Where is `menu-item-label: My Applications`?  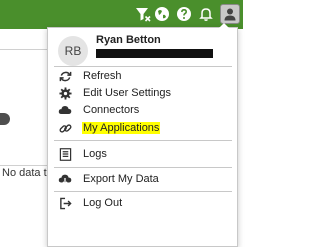
menu-item-label: My Applications is located at coordinates (121, 128).